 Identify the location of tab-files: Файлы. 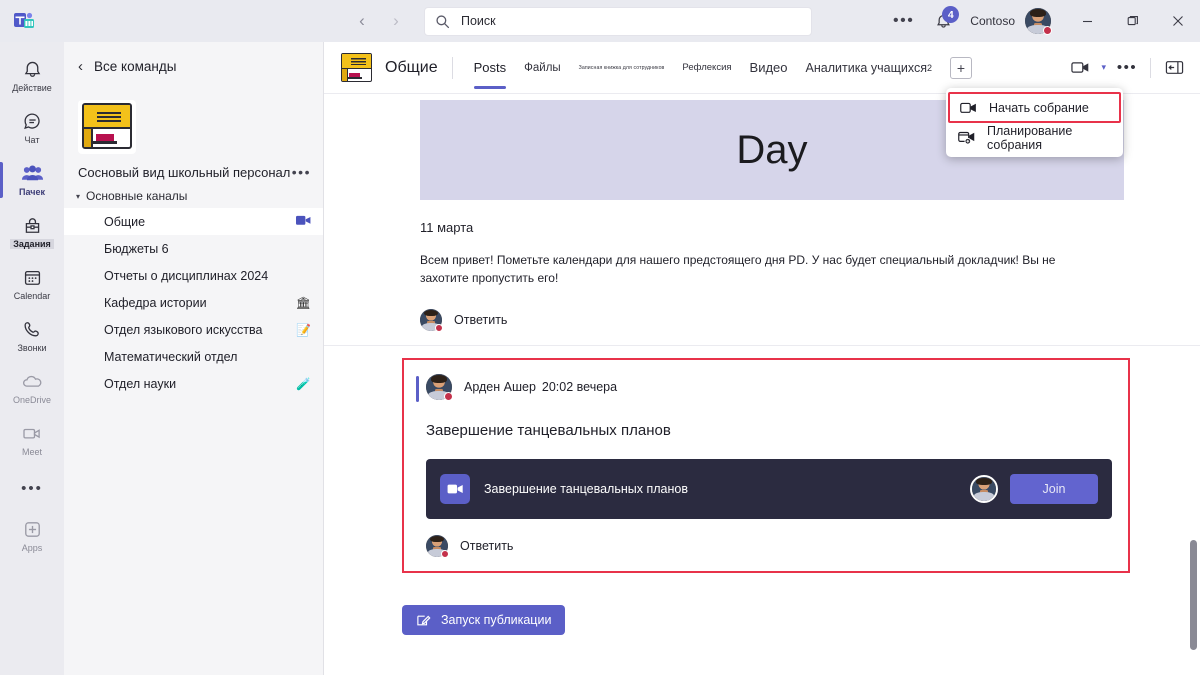
(542, 68).